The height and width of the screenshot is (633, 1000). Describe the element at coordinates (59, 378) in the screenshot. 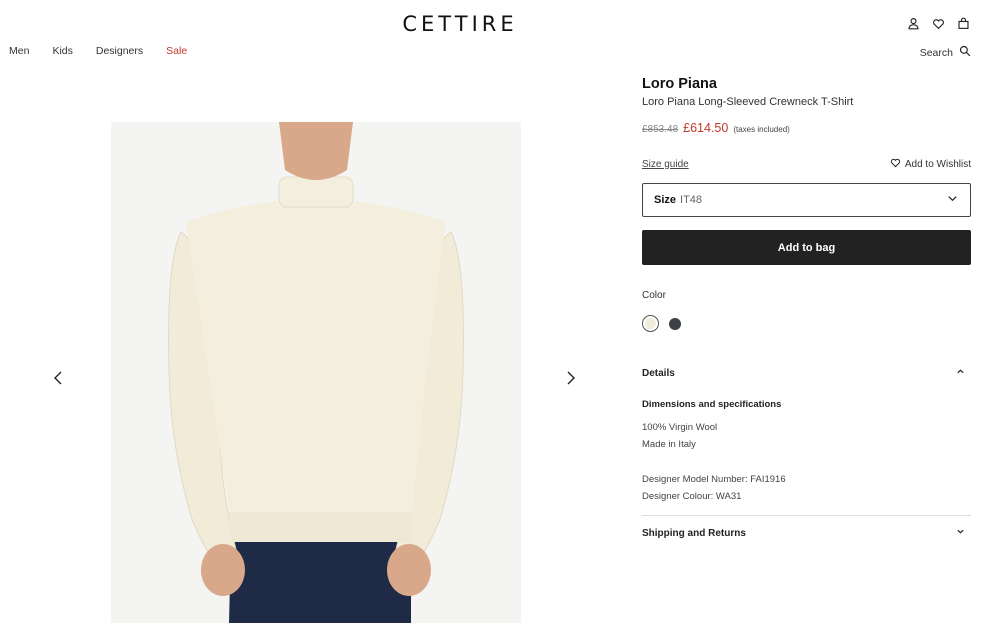

I see `chevron-left-icon` at that location.